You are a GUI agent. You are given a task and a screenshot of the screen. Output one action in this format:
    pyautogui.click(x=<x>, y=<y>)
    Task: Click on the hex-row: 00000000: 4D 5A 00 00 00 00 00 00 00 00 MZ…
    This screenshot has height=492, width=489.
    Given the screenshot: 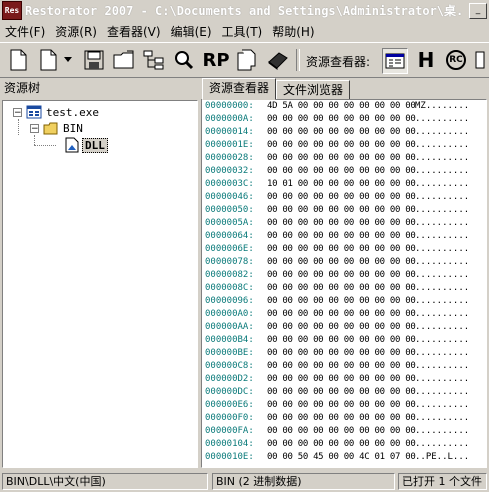 What is the action you would take?
    pyautogui.click(x=344, y=106)
    